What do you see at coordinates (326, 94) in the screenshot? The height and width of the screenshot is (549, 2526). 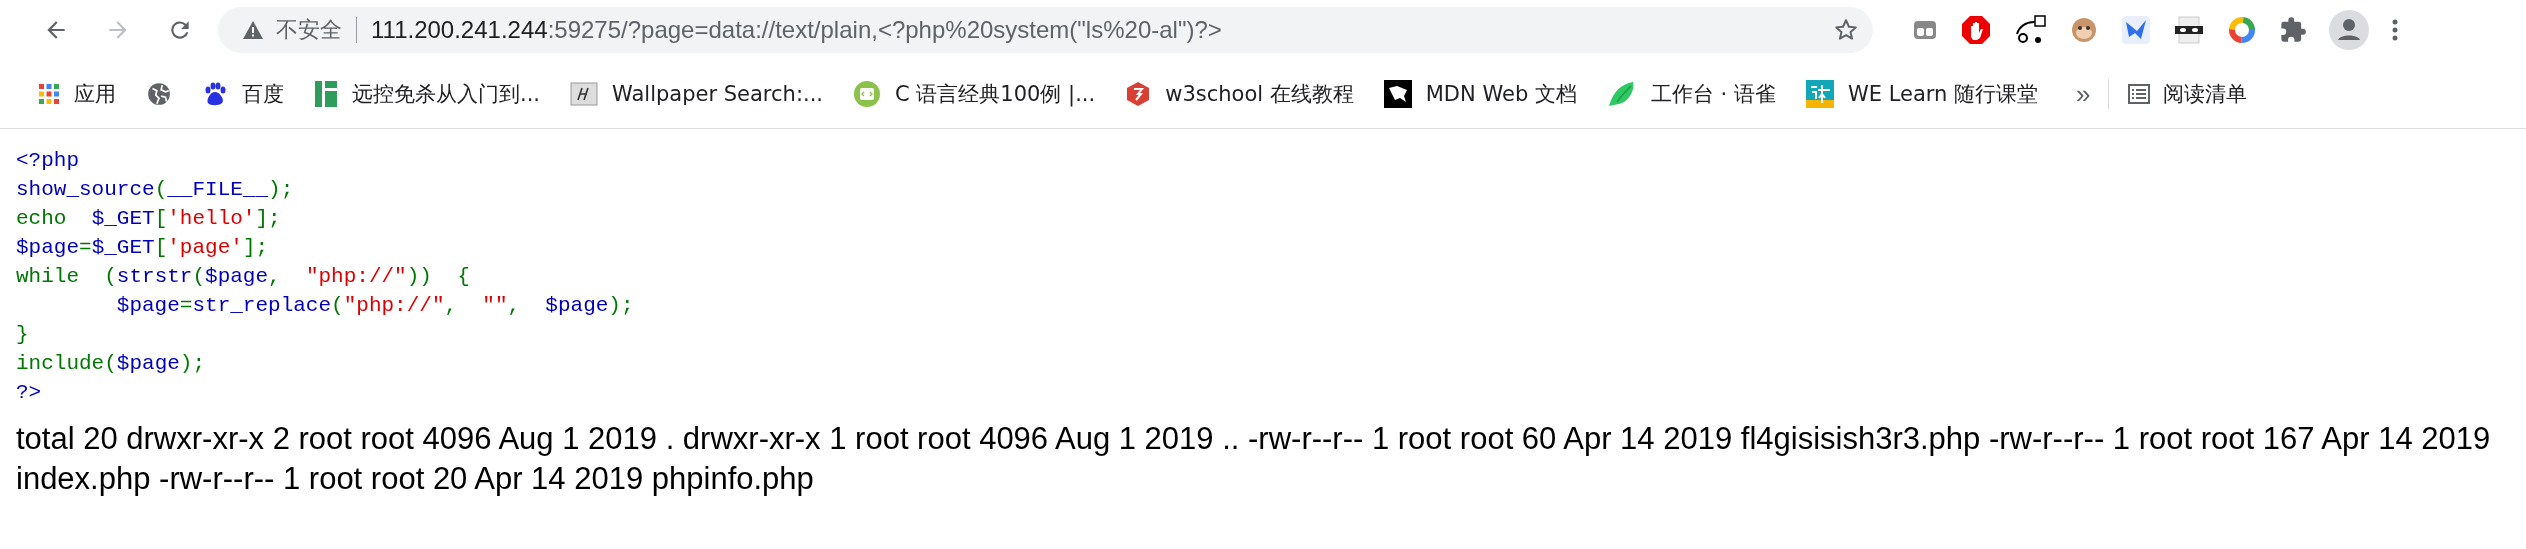 I see `bars-logo-icon` at bounding box center [326, 94].